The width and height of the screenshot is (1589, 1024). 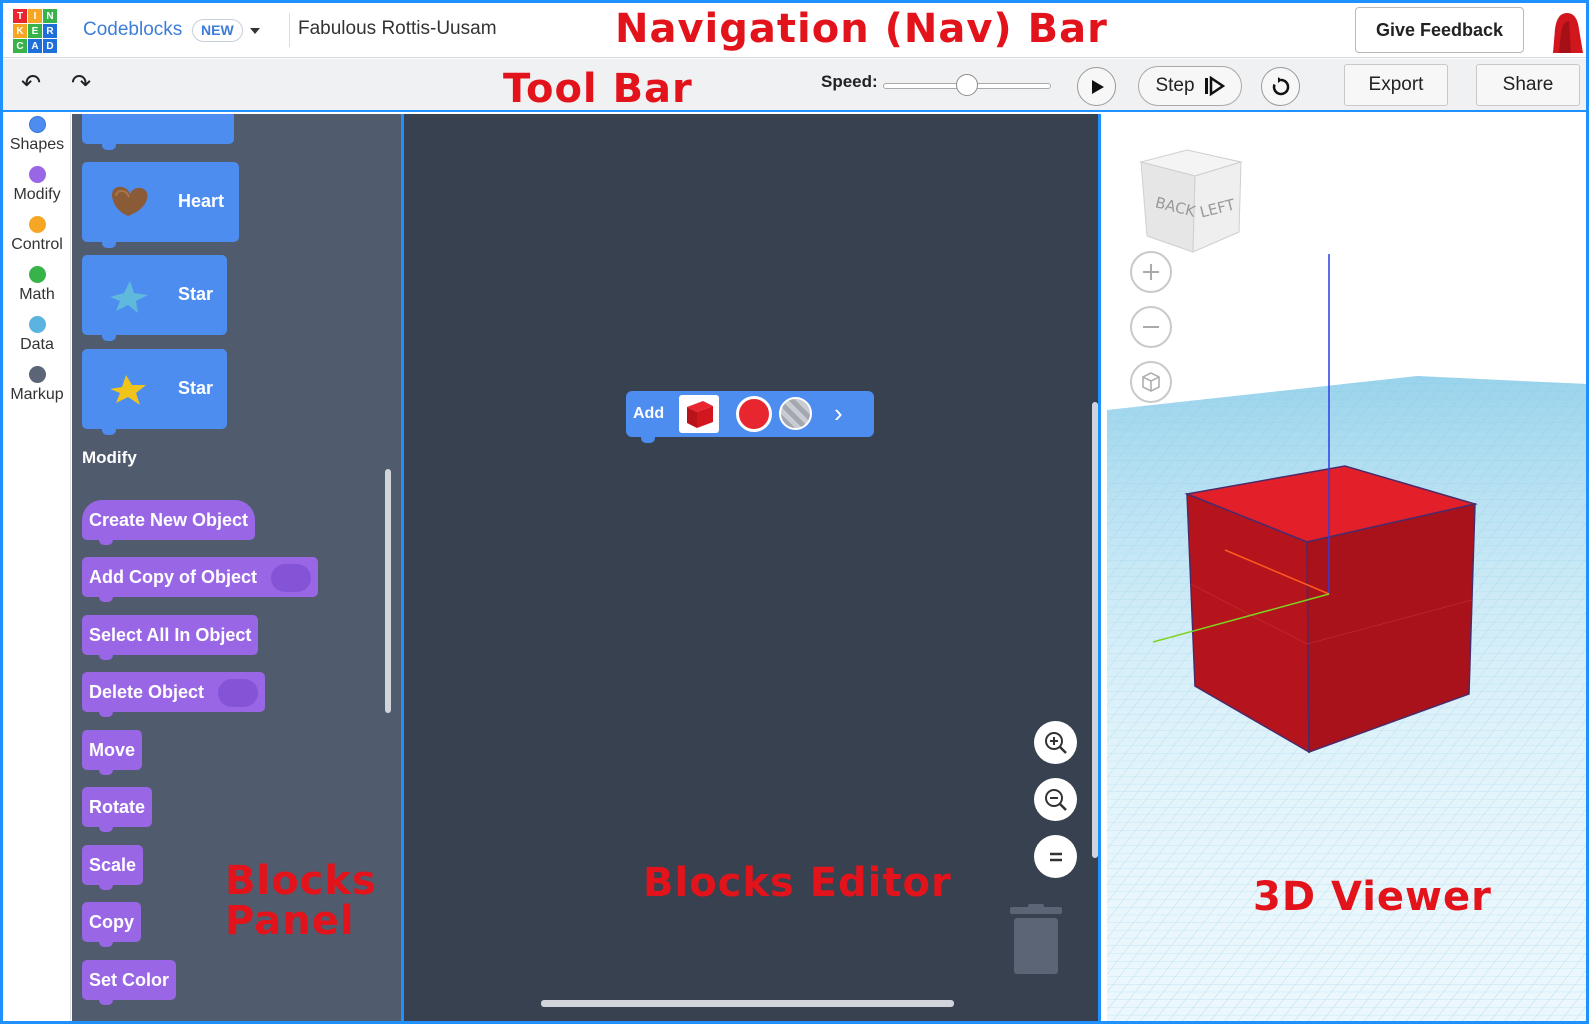 I want to click on block-label: Set Color, so click(x=129, y=980).